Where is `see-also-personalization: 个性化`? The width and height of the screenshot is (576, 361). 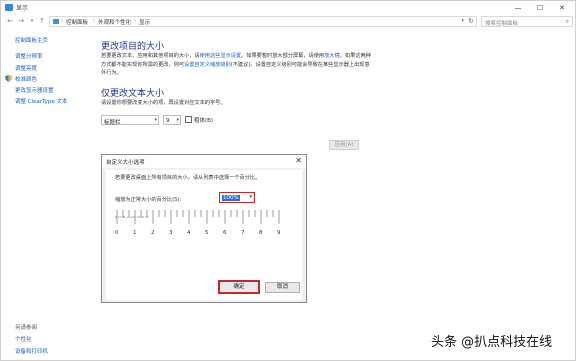
see-also-personalization: 个性化 is located at coordinates (23, 339).